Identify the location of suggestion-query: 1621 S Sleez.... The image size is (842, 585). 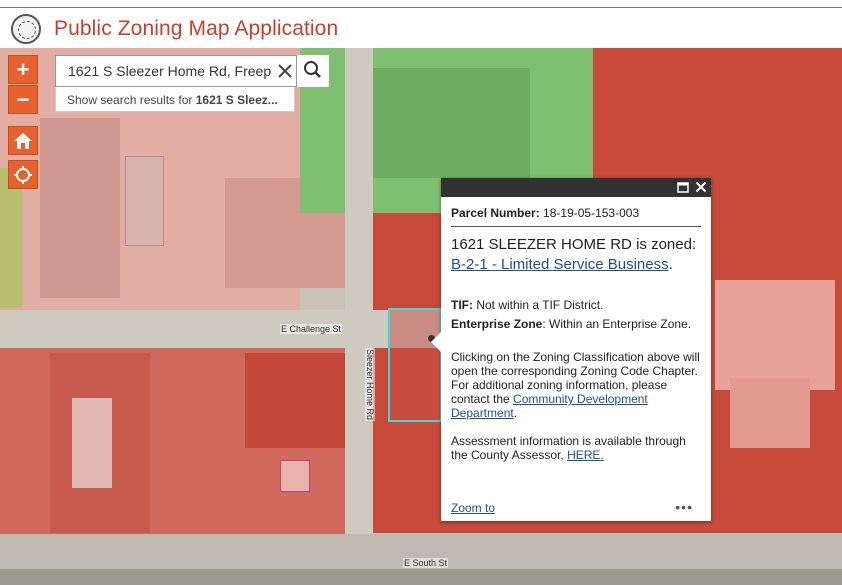
(236, 100).